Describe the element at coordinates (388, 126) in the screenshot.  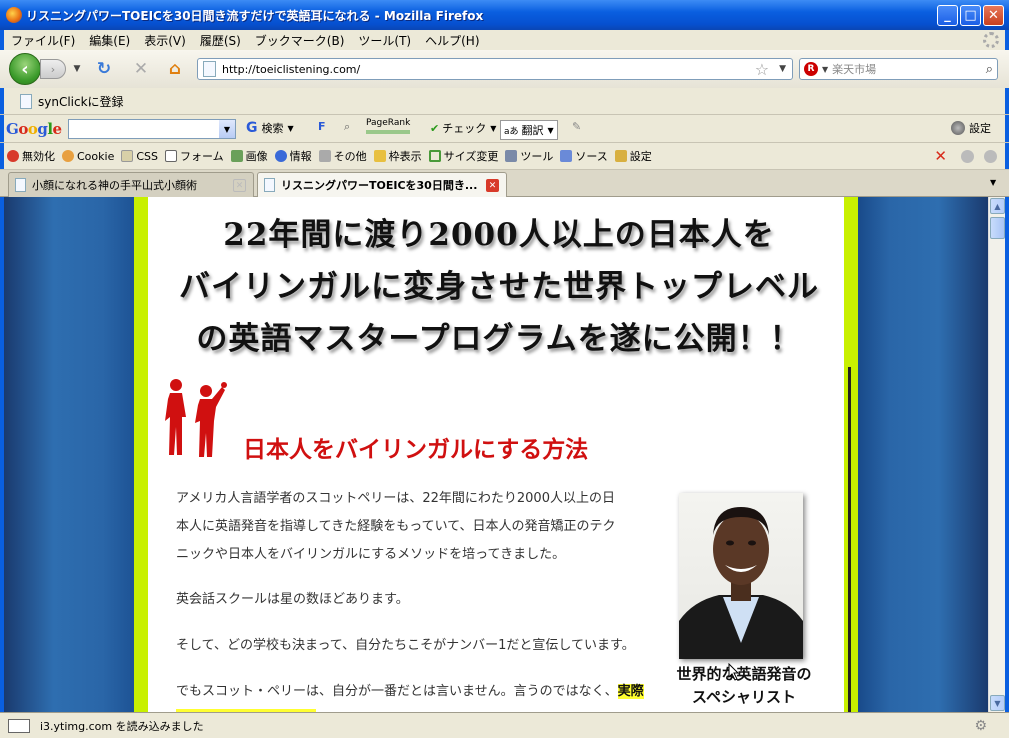
I see `pagerank-indicator: PageRank` at that location.